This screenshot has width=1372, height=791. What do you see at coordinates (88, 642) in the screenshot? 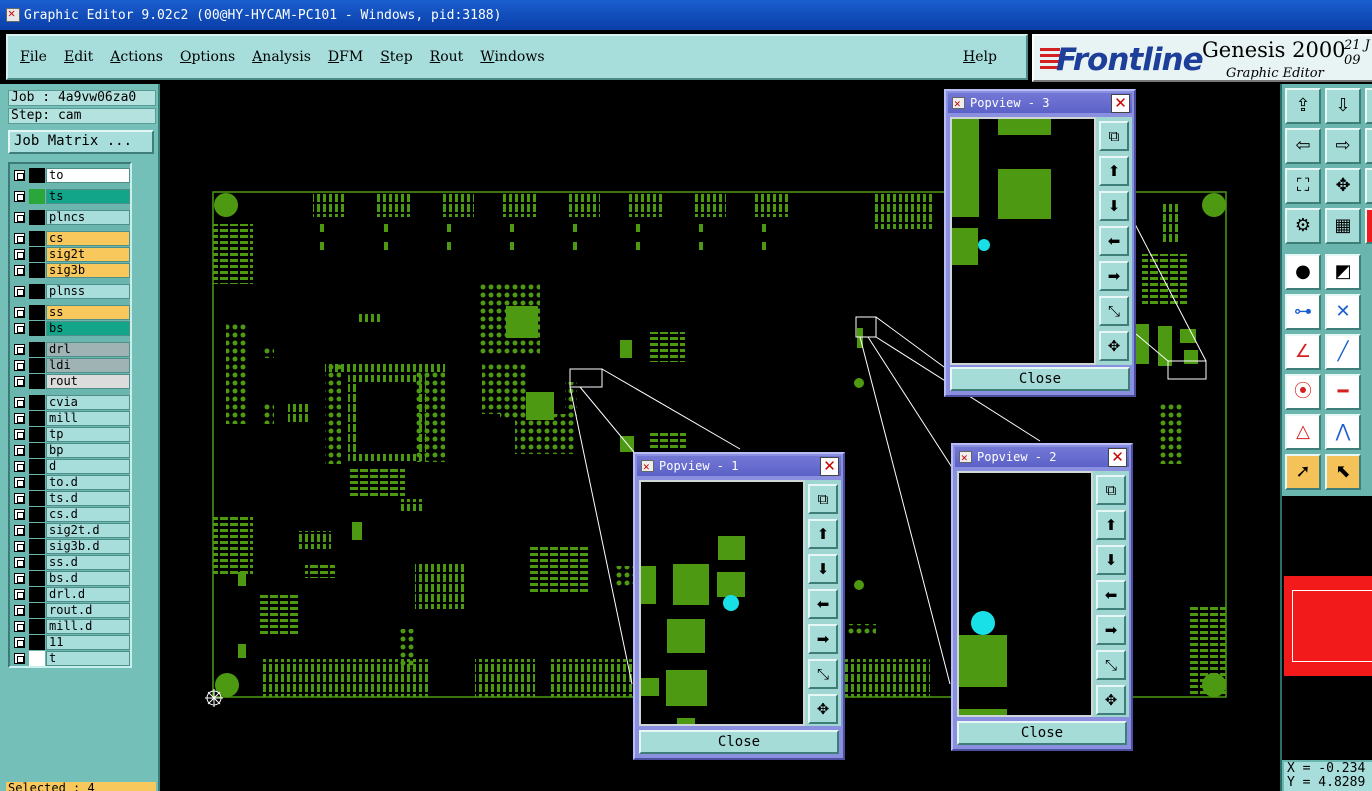
I see `layer-name: 11` at bounding box center [88, 642].